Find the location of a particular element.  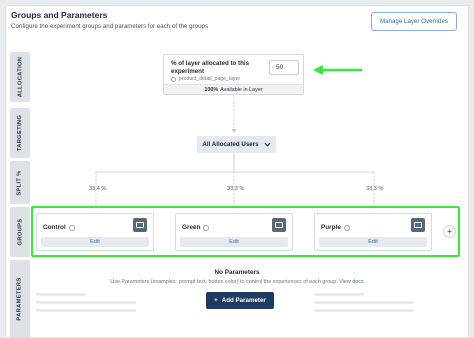

plus-icon: + is located at coordinates (216, 300).